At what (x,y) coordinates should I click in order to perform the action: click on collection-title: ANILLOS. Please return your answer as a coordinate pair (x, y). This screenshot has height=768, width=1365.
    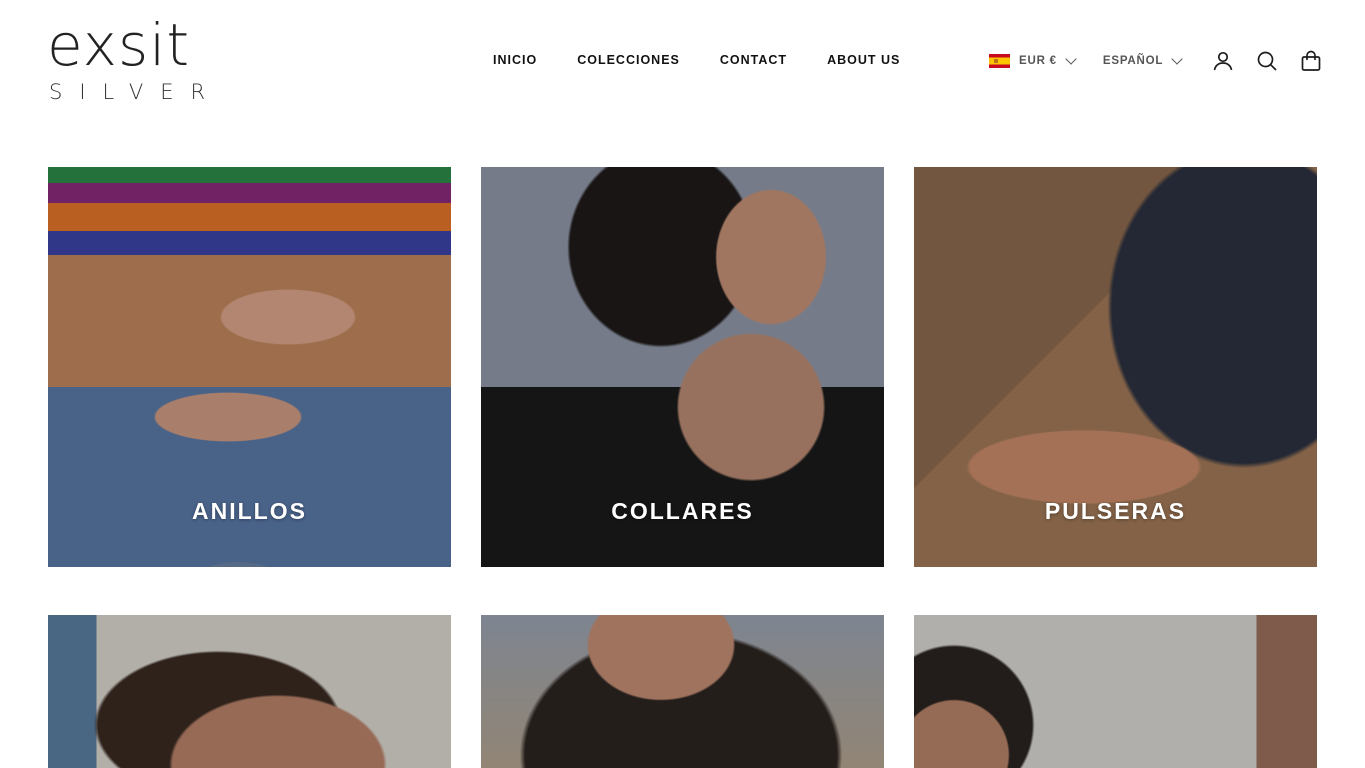
    Looking at the image, I should click on (249, 511).